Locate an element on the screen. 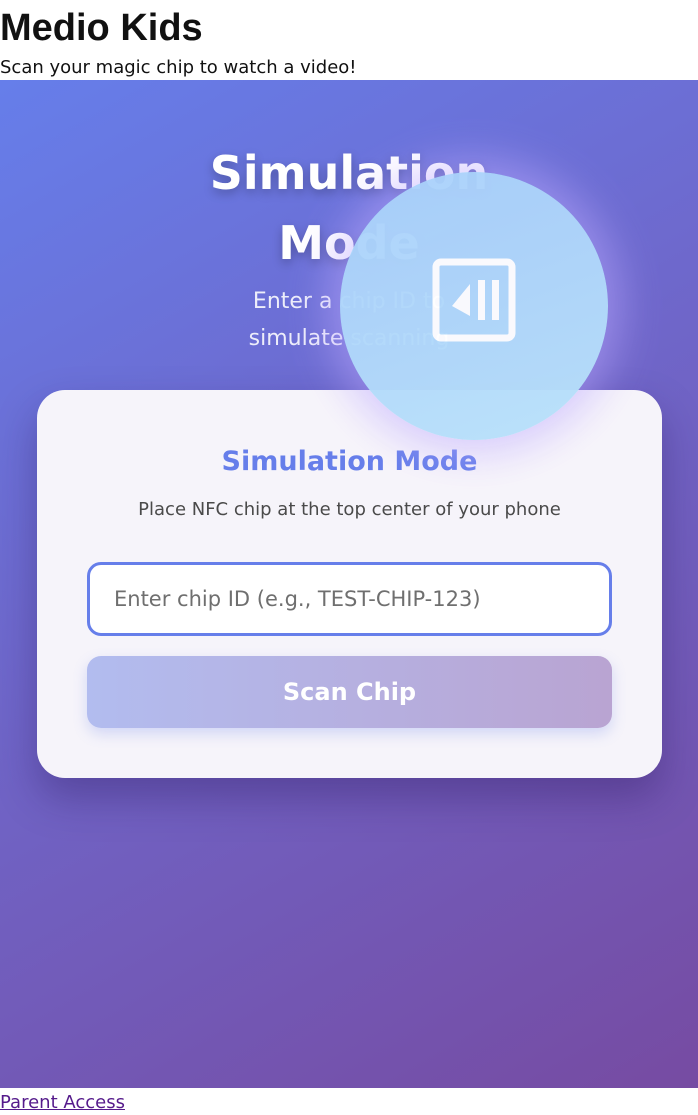 The image size is (698, 1115). parent-access-link: Parent Access is located at coordinates (62, 1103).